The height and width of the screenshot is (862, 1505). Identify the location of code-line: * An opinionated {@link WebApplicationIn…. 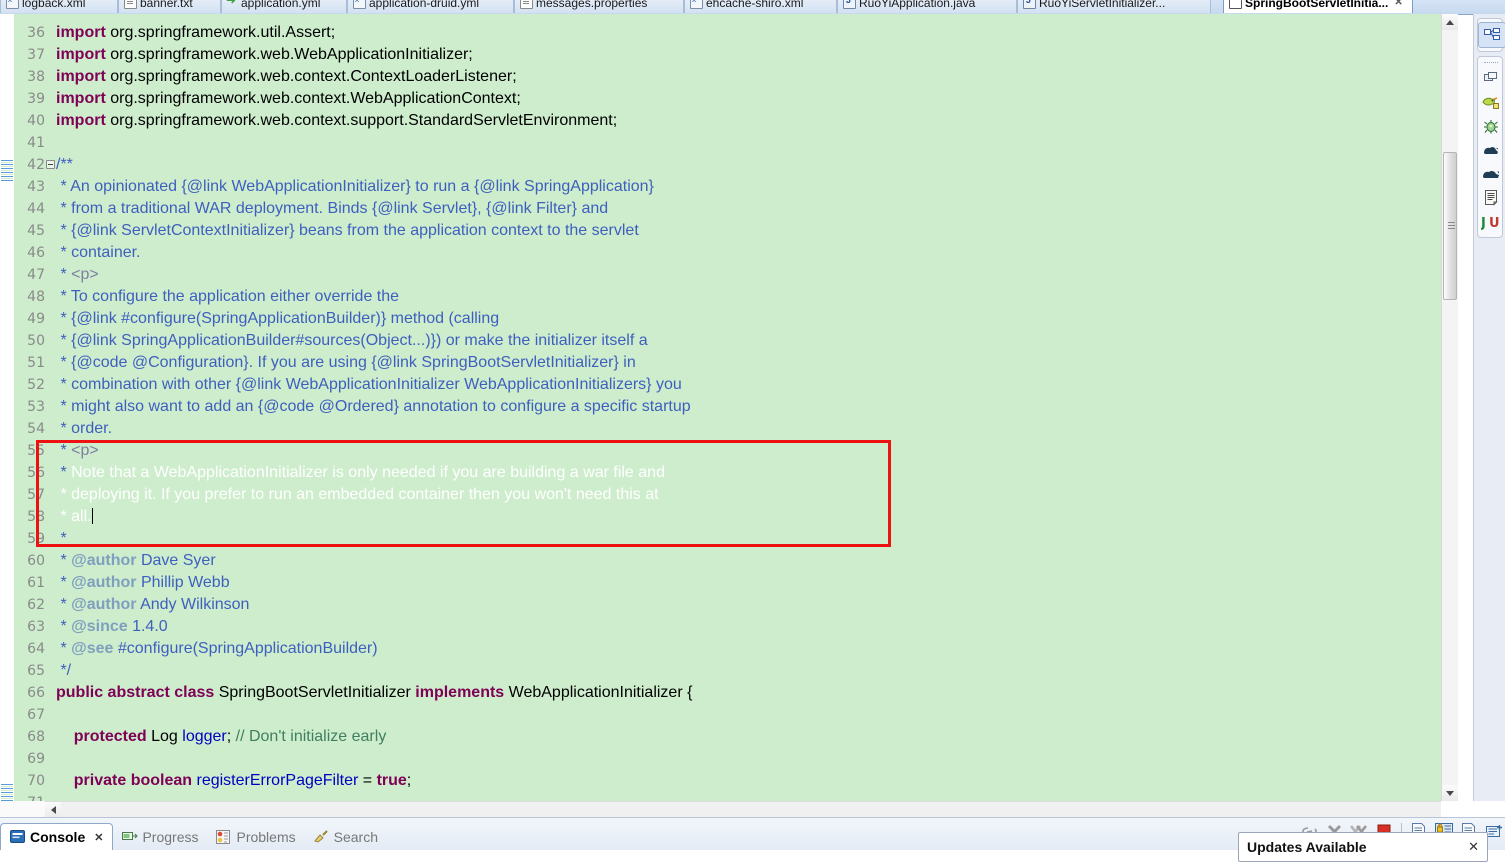
(354, 187).